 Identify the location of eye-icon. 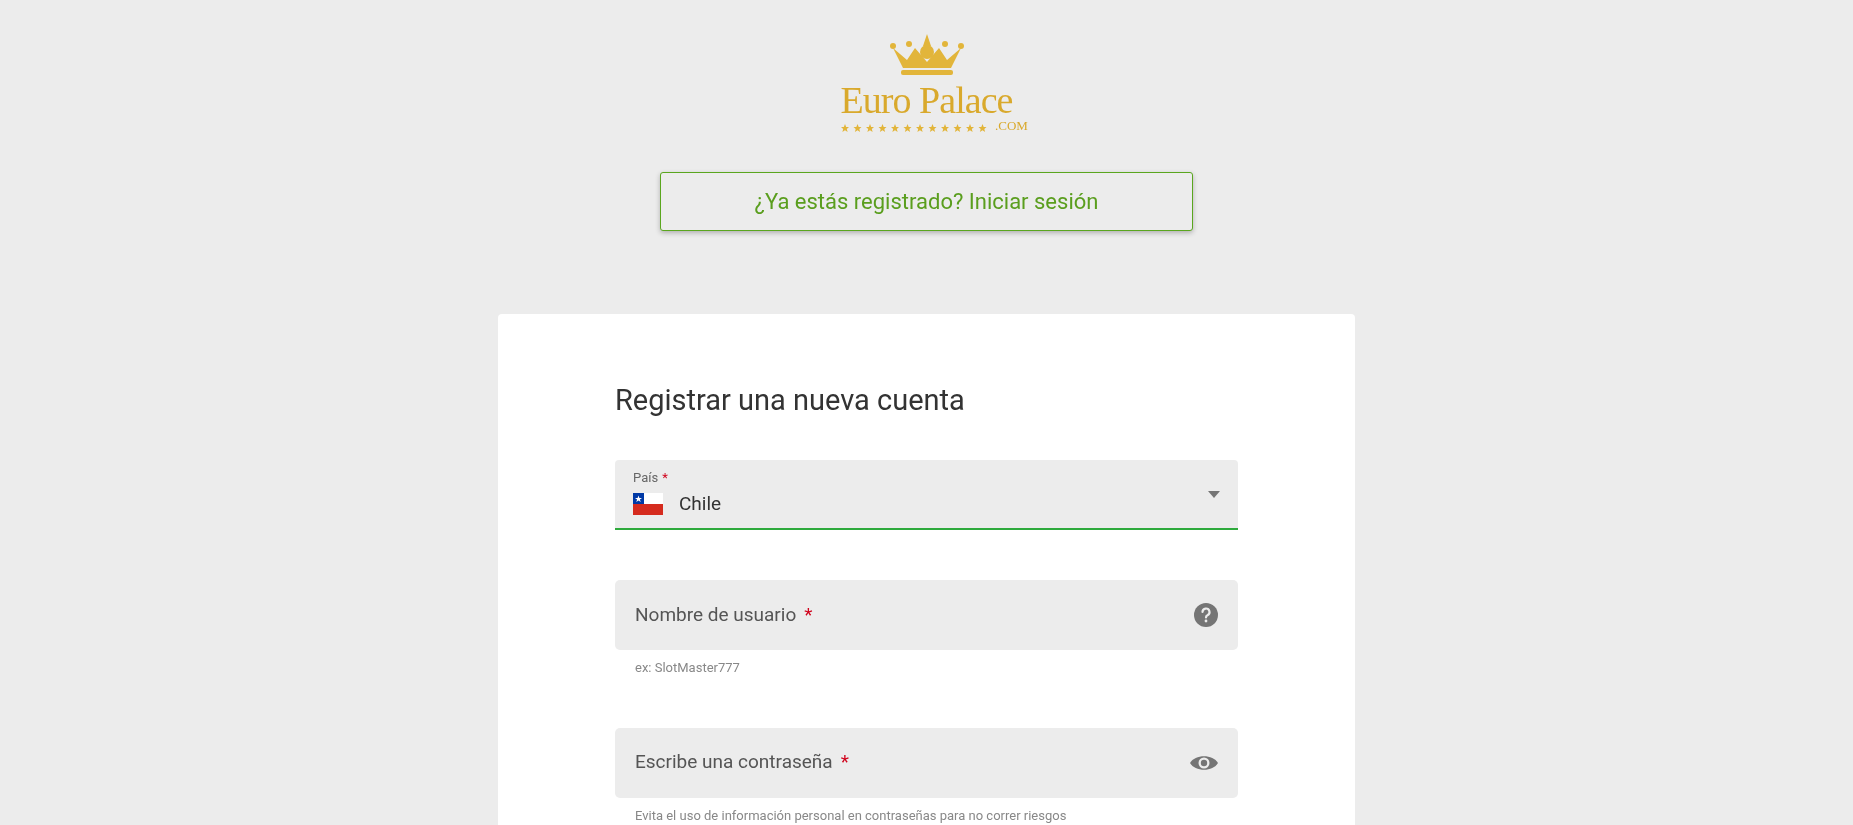
(1204, 762).